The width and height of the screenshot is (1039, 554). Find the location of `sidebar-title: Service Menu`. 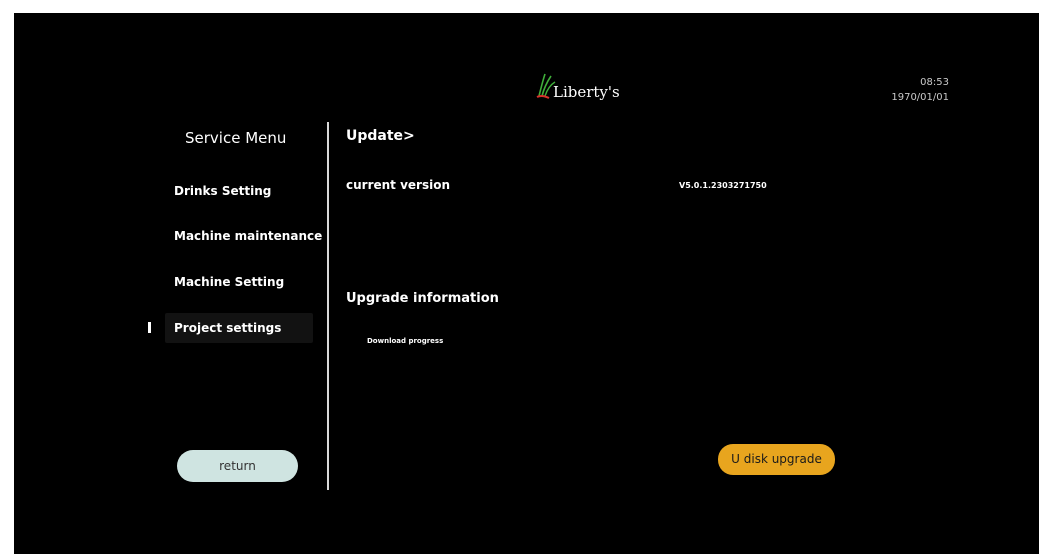

sidebar-title: Service Menu is located at coordinates (236, 138).